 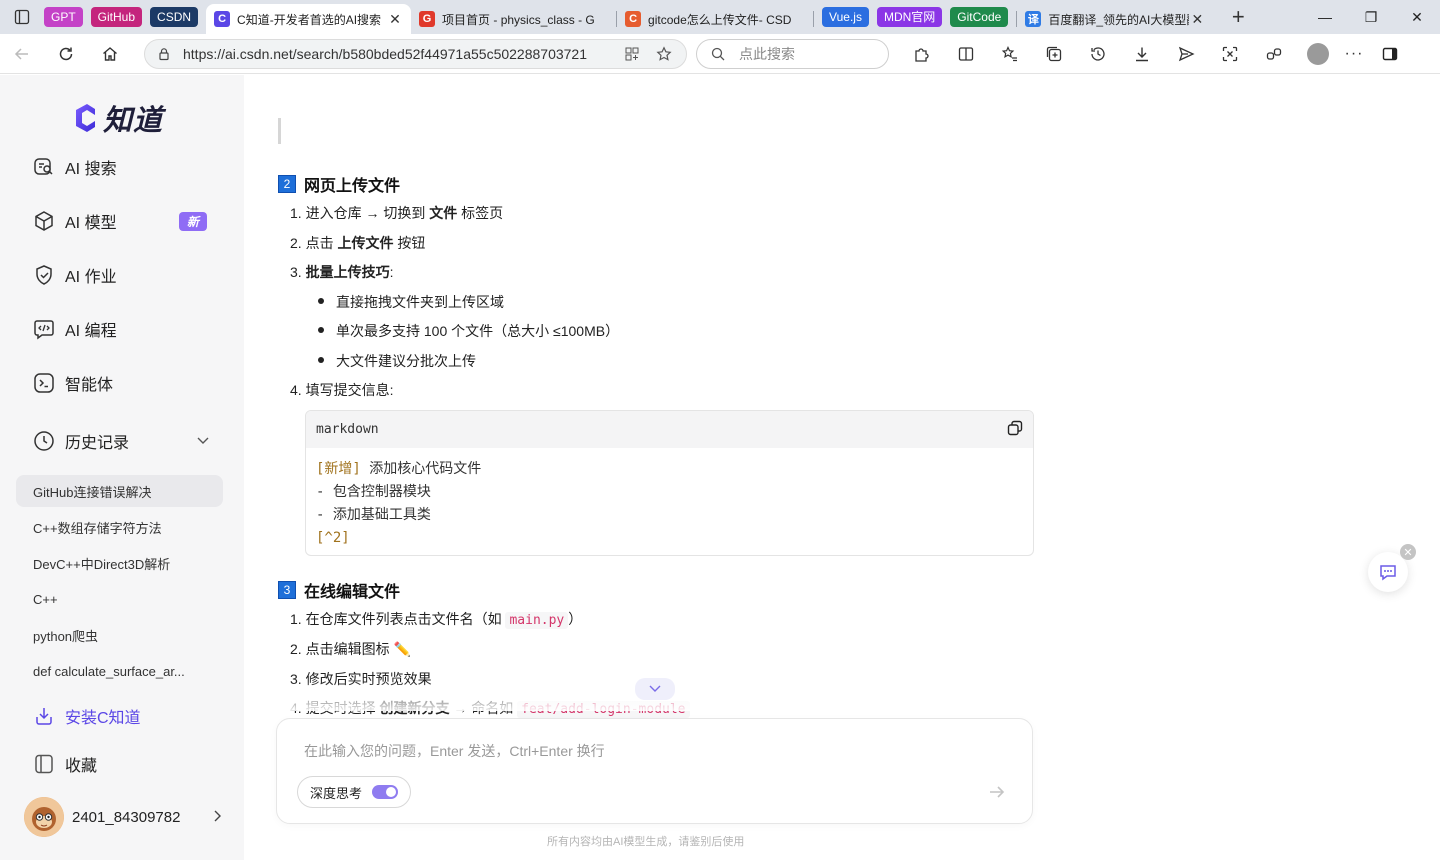 What do you see at coordinates (436, 620) in the screenshot?
I see `step-line: 1. 在仓库文件列表点击文件名（如 main.py）` at bounding box center [436, 620].